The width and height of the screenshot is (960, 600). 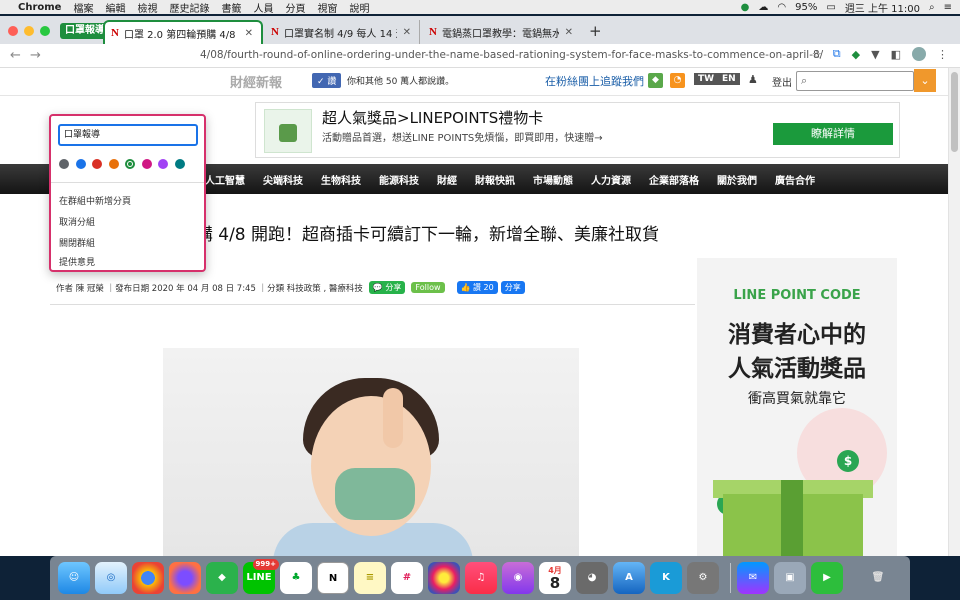 What do you see at coordinates (35, 55) in the screenshot?
I see `forward-icon: →` at bounding box center [35, 55].